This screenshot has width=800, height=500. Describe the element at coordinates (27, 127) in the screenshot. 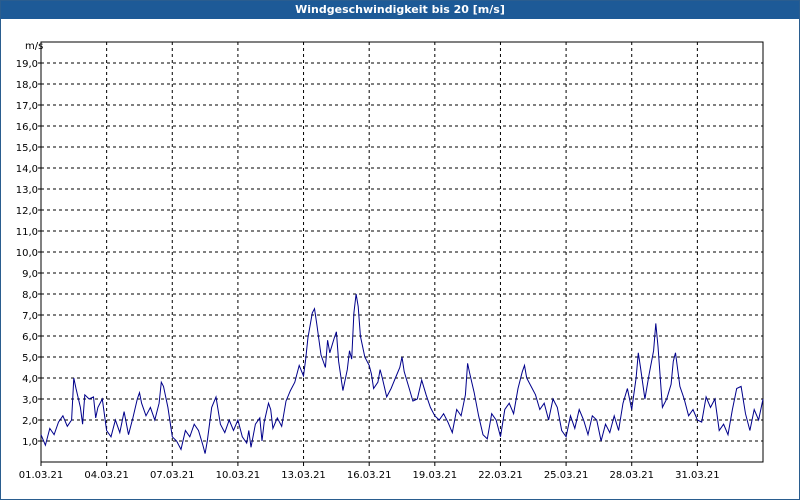

I see `y-tick-label: 16,0` at that location.